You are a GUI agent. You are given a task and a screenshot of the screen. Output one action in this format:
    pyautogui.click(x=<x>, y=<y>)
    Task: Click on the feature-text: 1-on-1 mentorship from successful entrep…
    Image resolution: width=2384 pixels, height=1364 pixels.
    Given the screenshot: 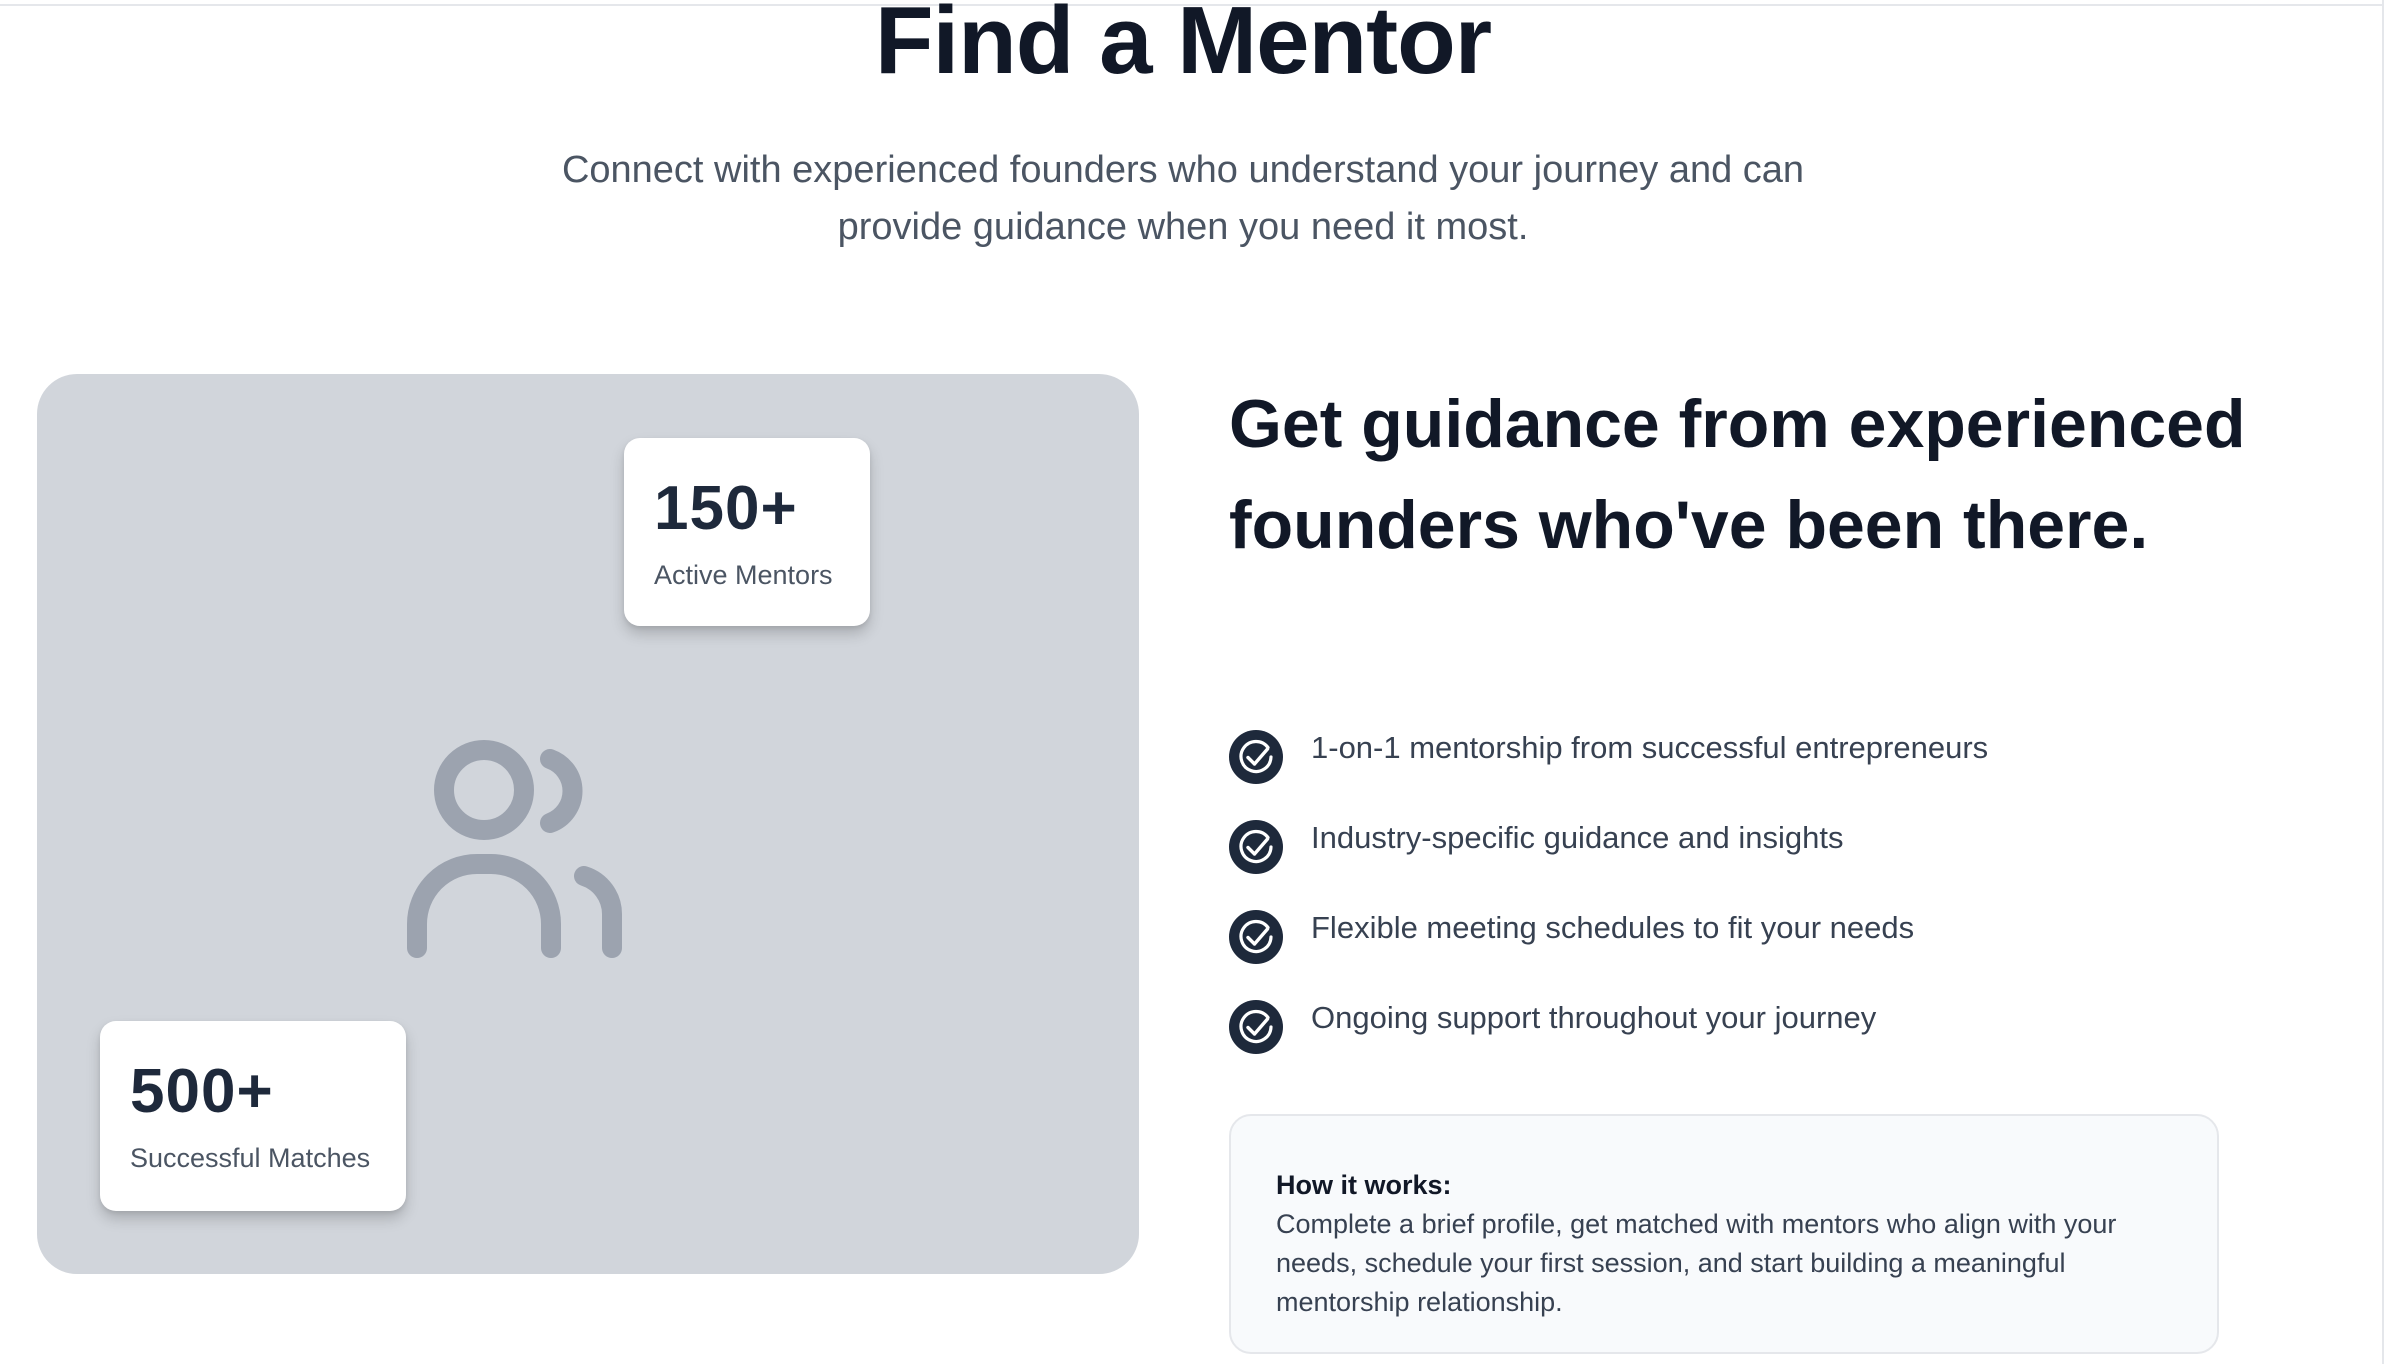 What is the action you would take?
    pyautogui.click(x=1650, y=747)
    